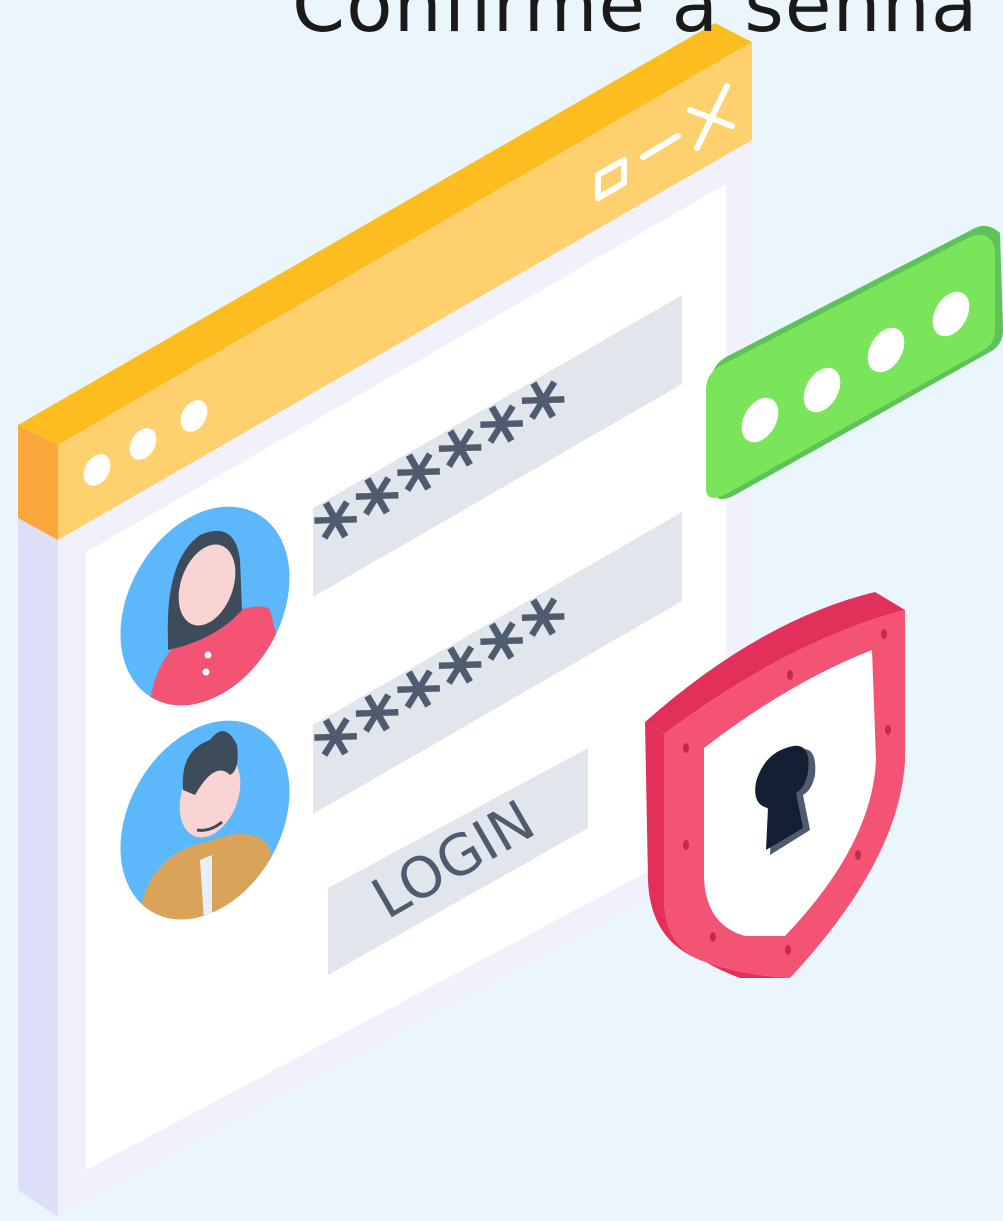  What do you see at coordinates (635, 24) in the screenshot?
I see `page-heading: Confirme a senha` at bounding box center [635, 24].